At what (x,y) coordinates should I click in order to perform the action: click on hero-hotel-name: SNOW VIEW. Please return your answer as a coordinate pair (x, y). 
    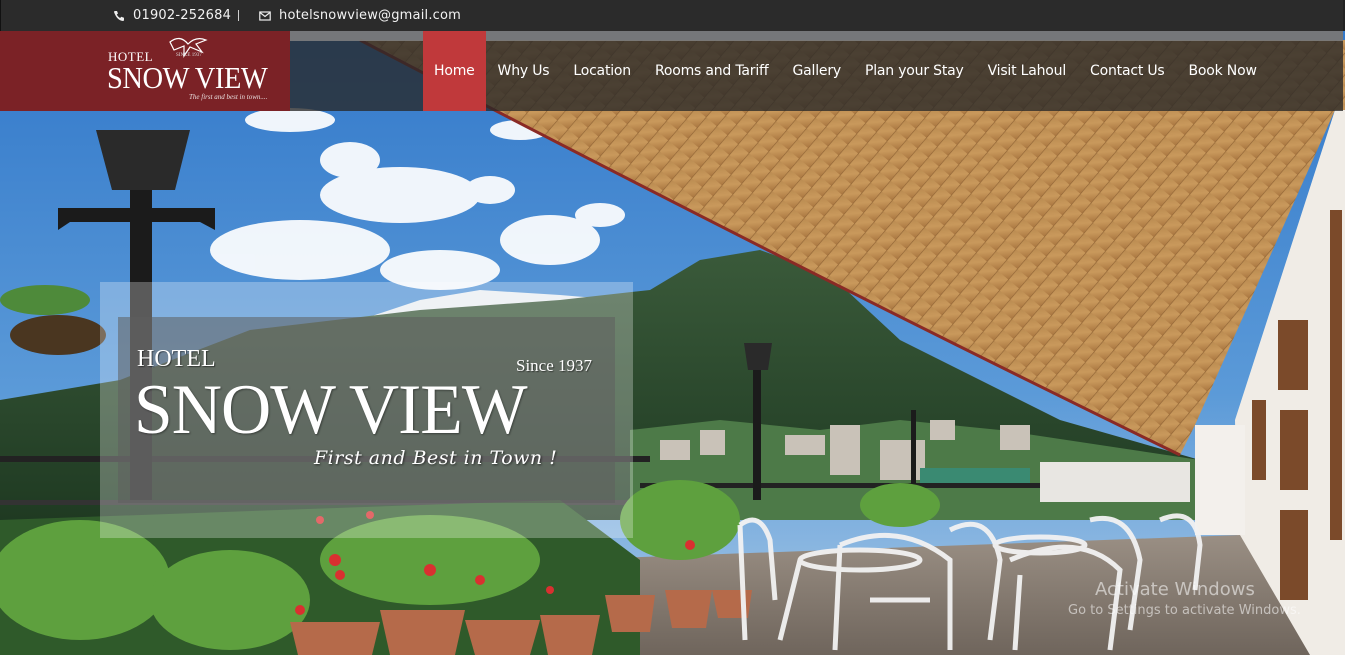
    Looking at the image, I should click on (331, 410).